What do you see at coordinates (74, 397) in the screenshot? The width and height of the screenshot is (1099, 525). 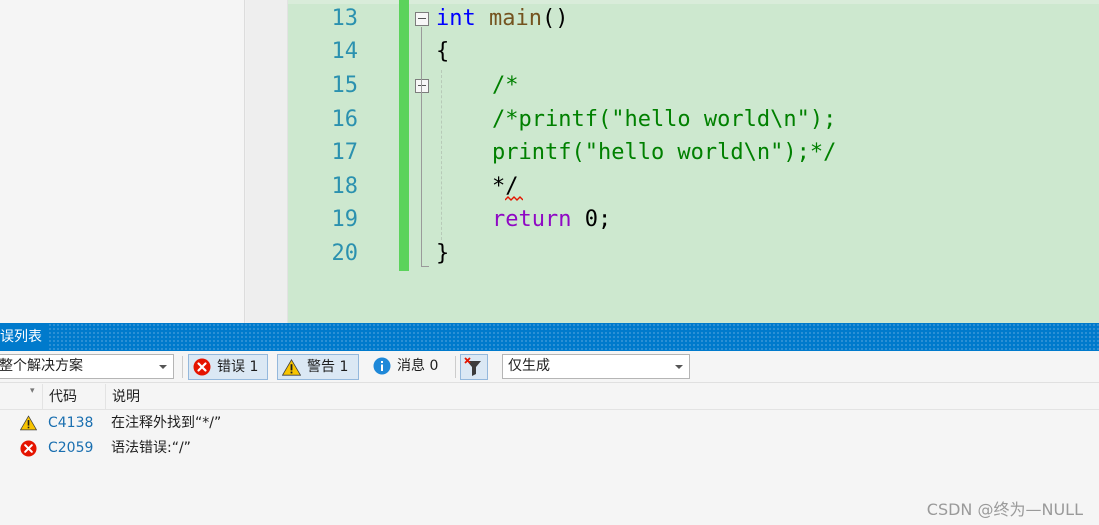 I see `column-header-code: 代码` at bounding box center [74, 397].